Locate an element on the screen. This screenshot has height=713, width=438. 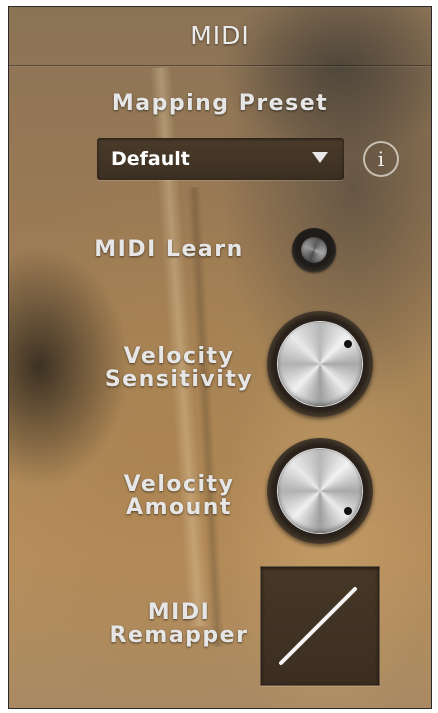
mapping-preset-label: Mapping Preset is located at coordinates (220, 103).